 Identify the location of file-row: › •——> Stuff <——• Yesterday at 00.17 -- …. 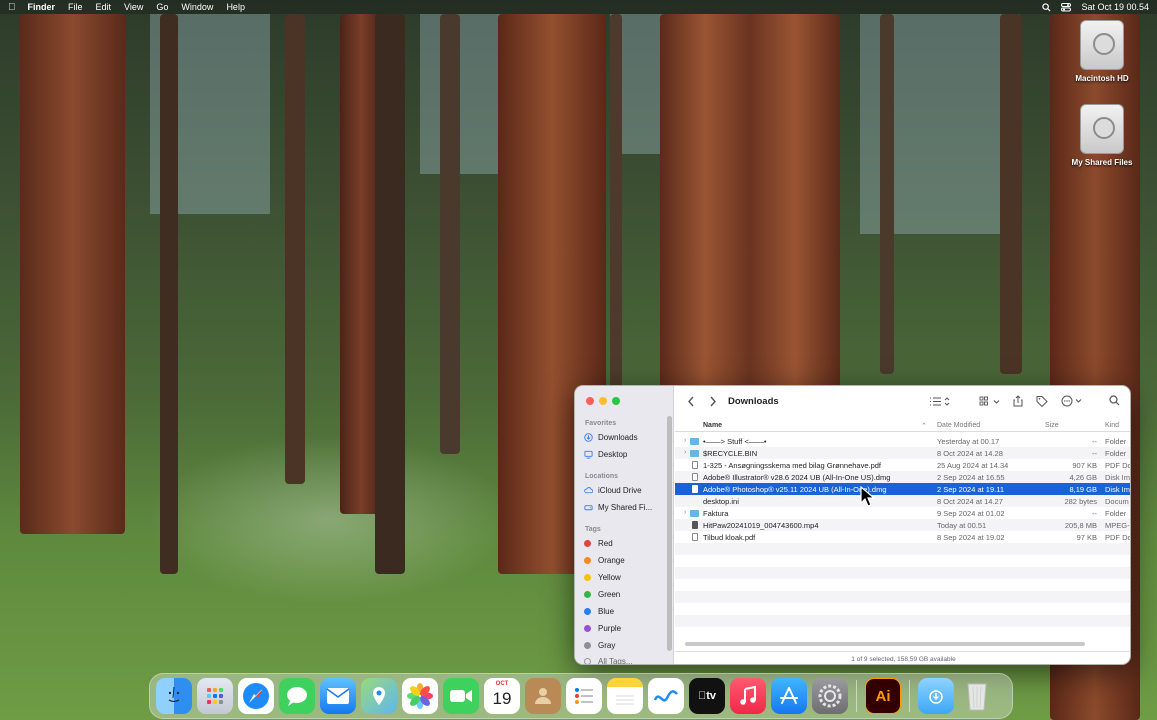
(902, 441).